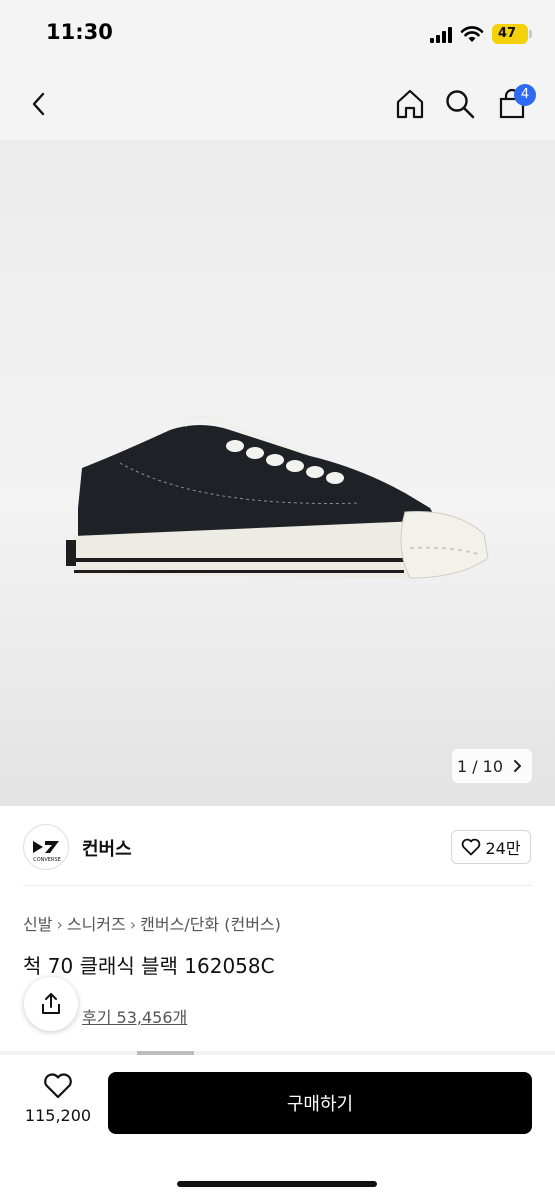 Image resolution: width=555 pixels, height=1200 pixels. I want to click on page-counter-text: 1 / 10, so click(480, 766).